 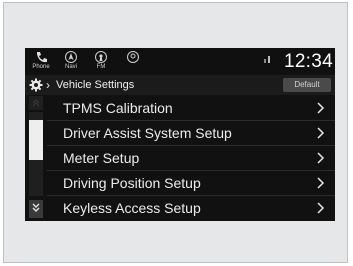 I want to click on menu-item-label: Keyless Access Setup, so click(x=132, y=208).